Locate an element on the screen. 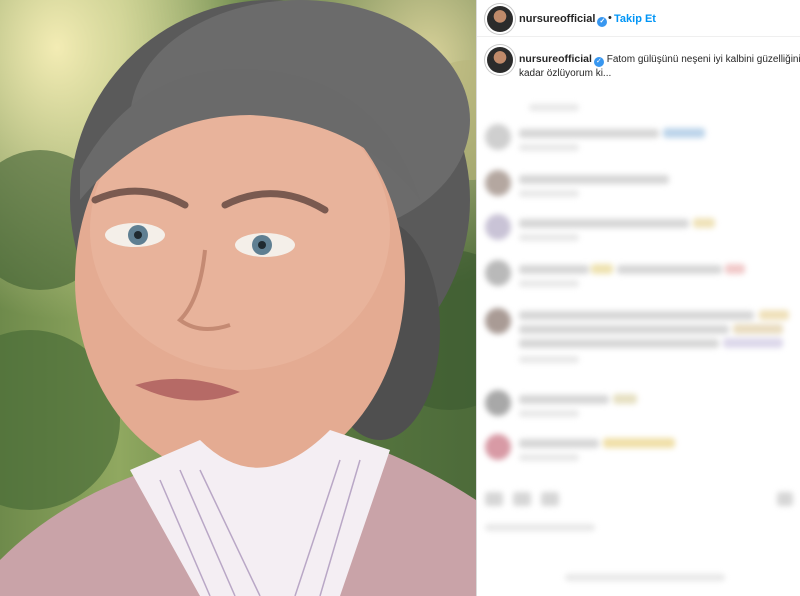 This screenshot has height=596, width=800. share-icon is located at coordinates (550, 499).